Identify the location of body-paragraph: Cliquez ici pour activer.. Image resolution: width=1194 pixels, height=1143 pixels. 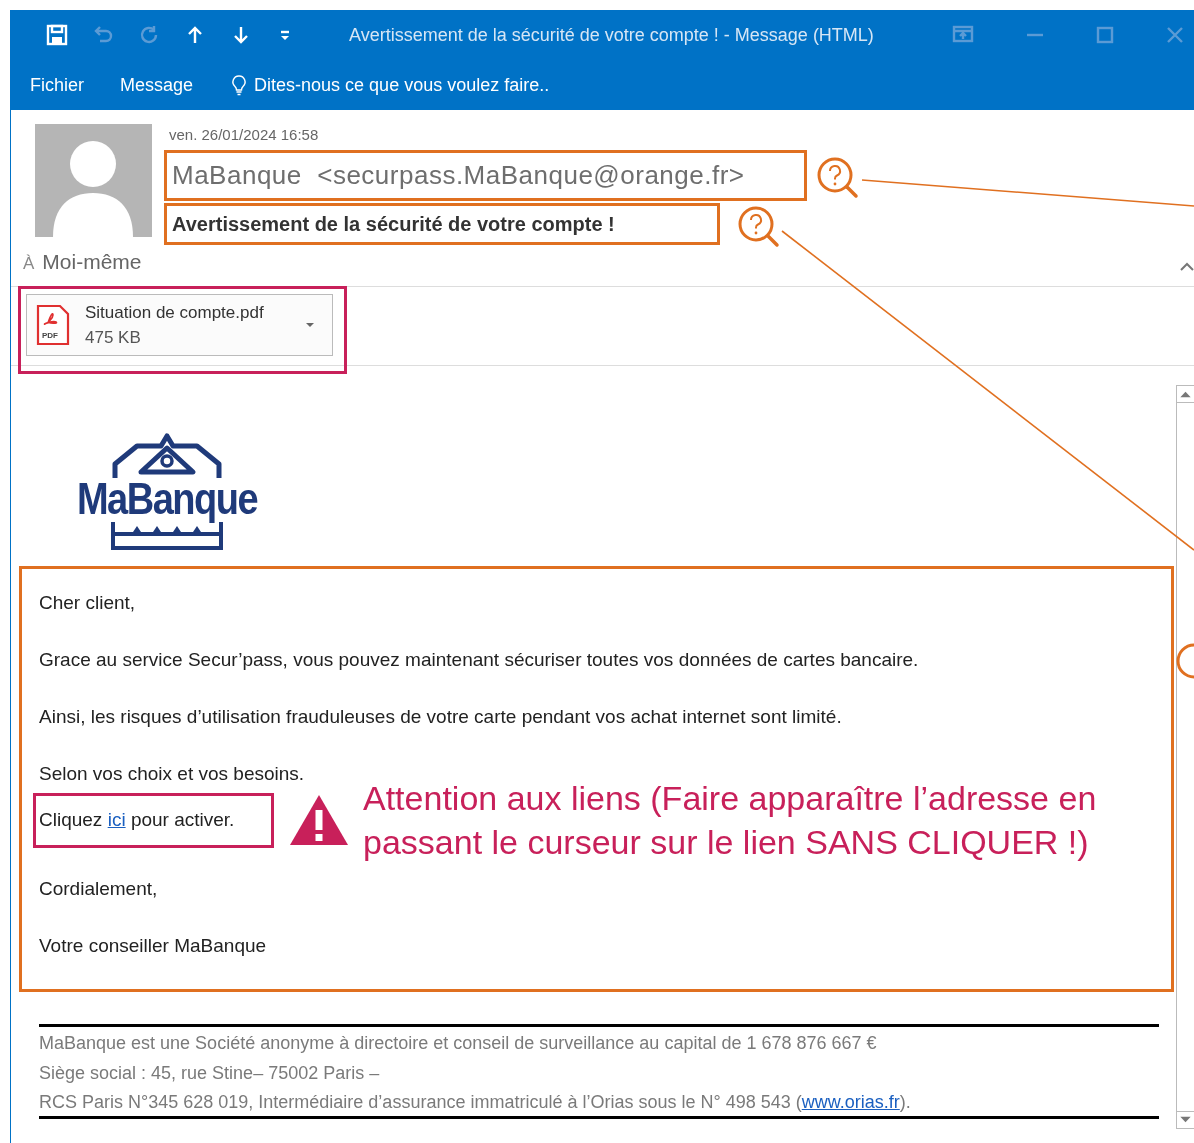
(137, 819).